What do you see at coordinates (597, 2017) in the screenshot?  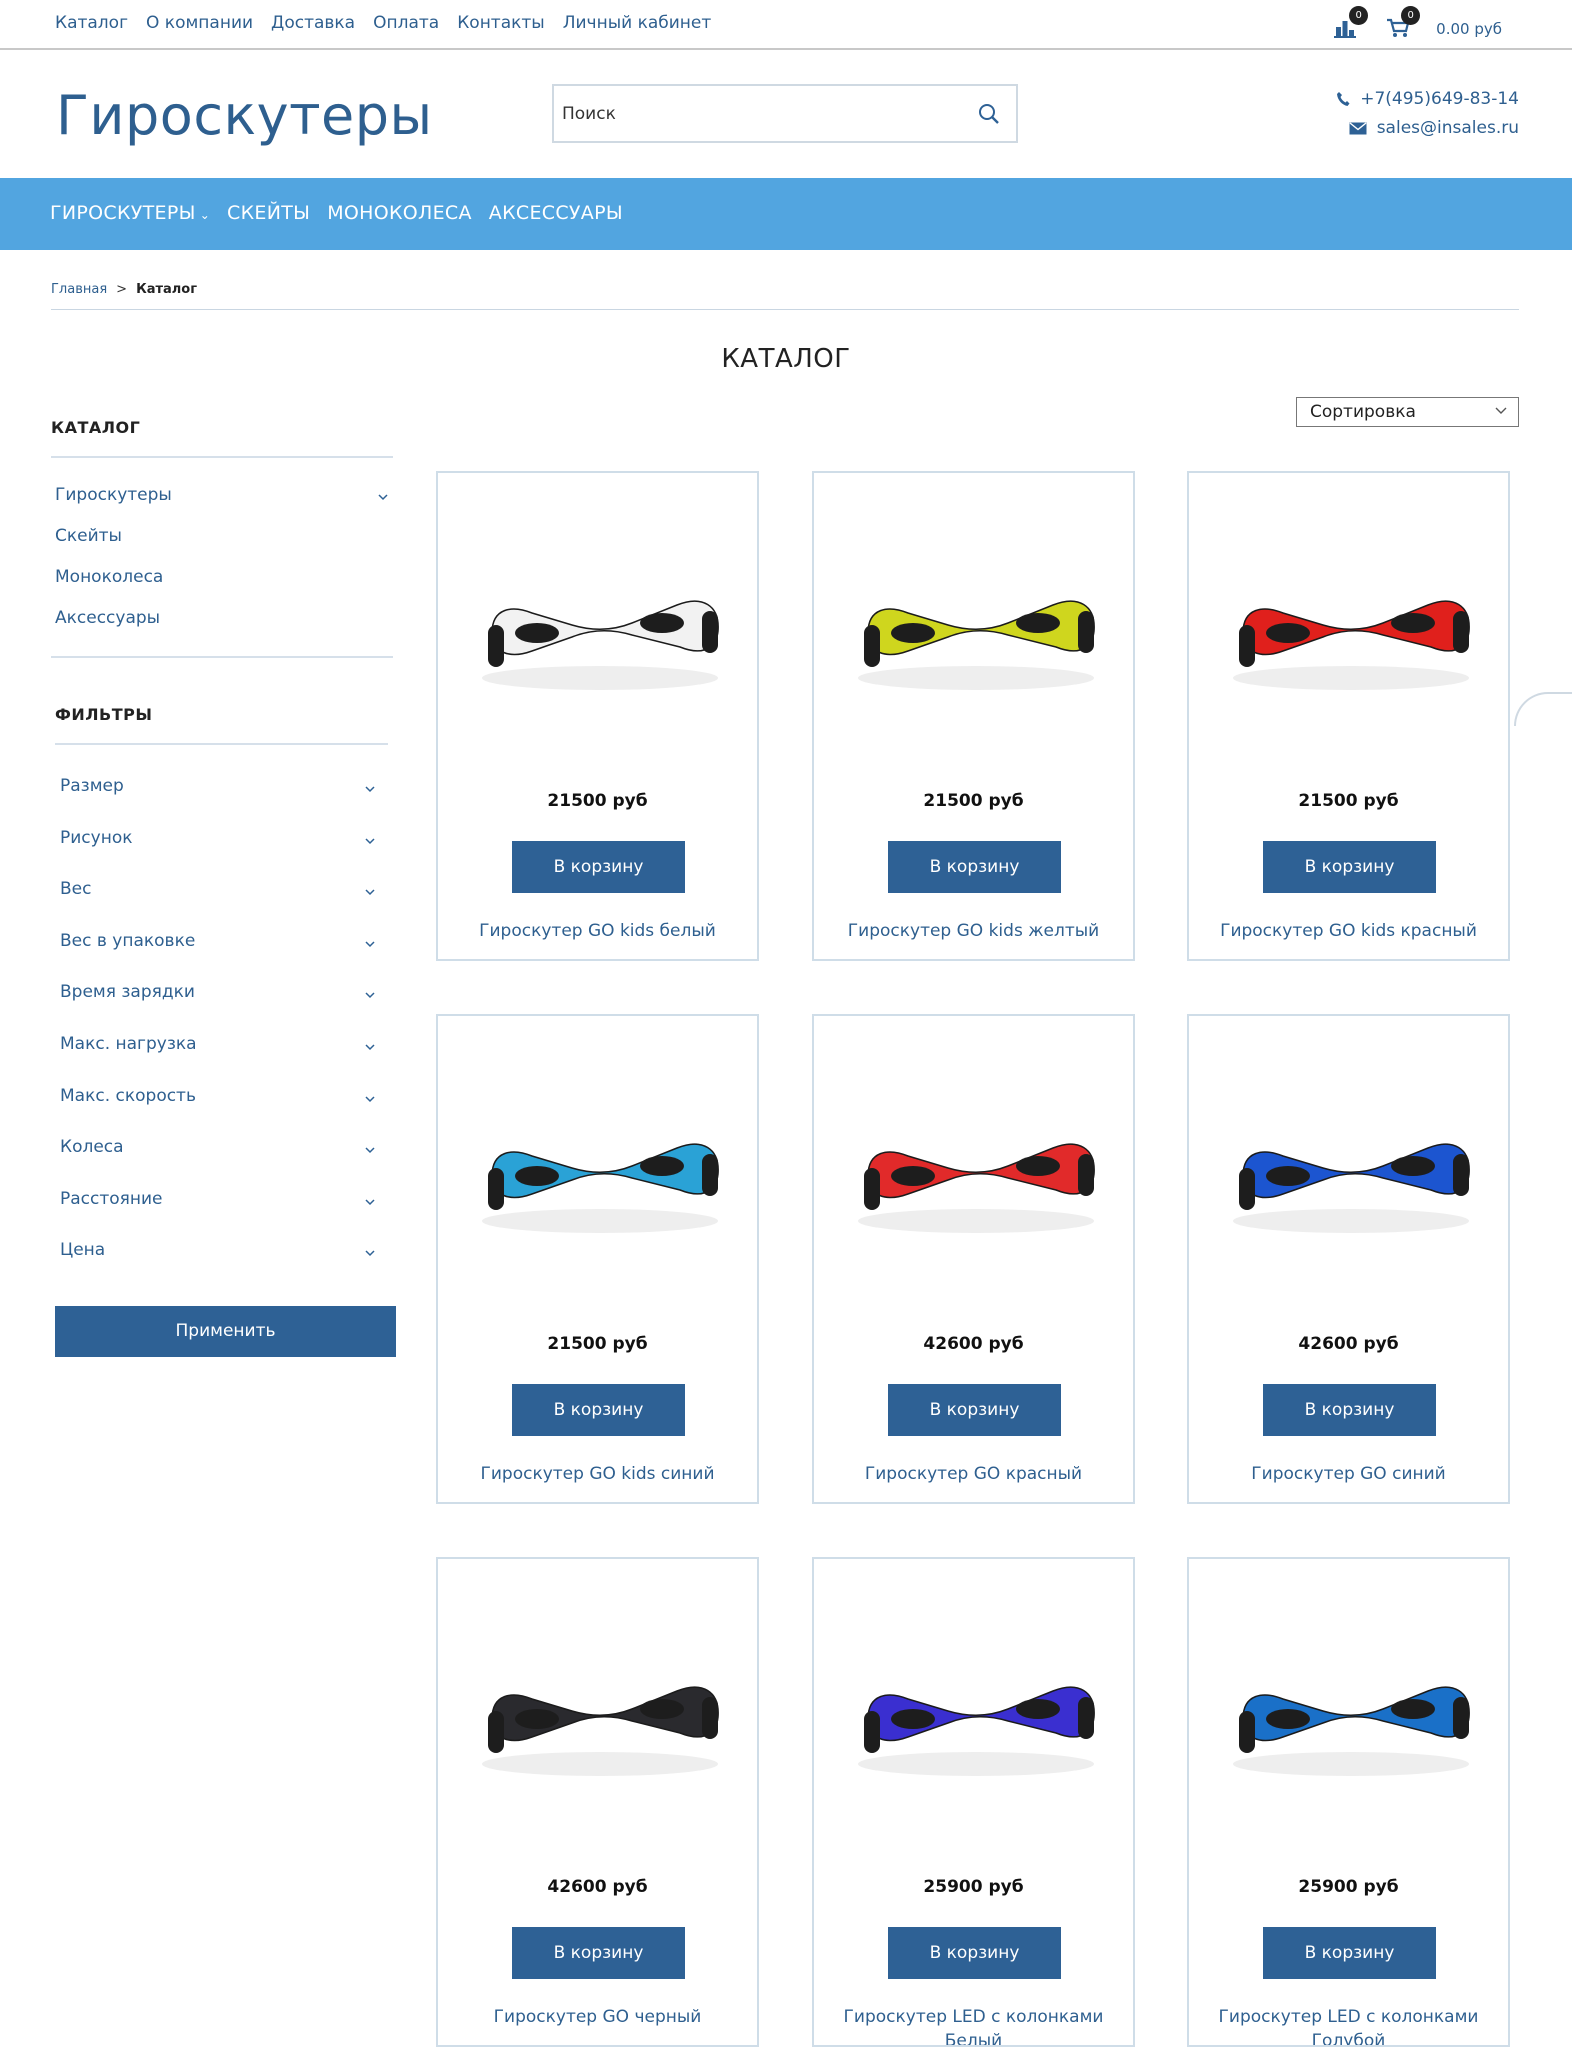 I see `product-name: Гироскутер GO черный` at bounding box center [597, 2017].